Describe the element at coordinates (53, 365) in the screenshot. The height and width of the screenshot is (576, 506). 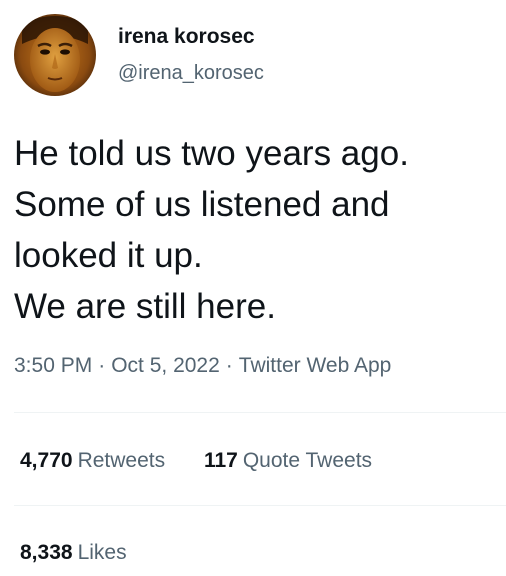
I see `tweet-time: 3:50 PM` at that location.